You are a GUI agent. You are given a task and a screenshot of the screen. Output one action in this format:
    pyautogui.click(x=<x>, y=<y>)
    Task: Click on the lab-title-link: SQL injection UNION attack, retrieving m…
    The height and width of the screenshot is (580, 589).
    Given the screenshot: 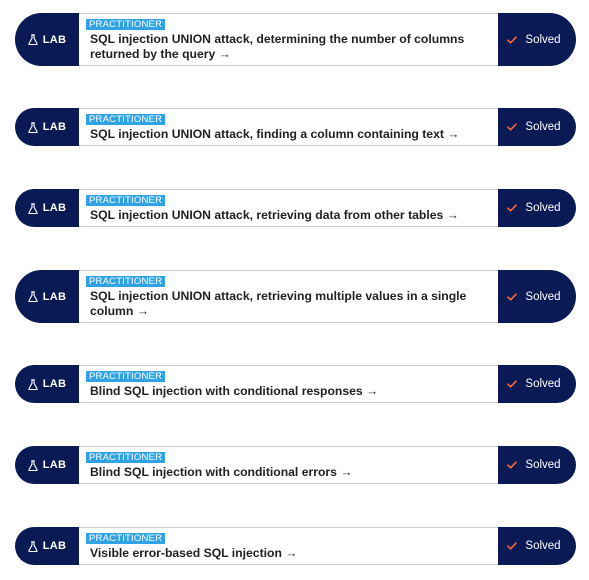 What is the action you would take?
    pyautogui.click(x=288, y=304)
    